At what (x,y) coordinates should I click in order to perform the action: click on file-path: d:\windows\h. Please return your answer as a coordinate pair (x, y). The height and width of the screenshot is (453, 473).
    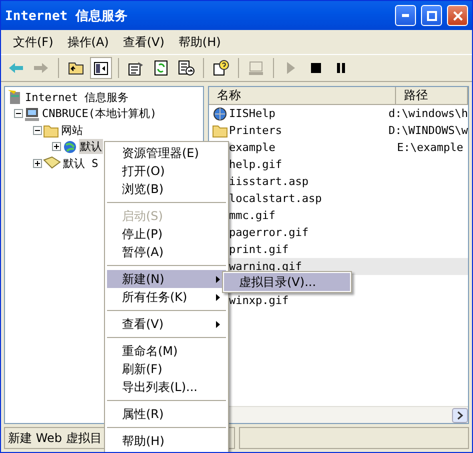
    Looking at the image, I should click on (428, 113).